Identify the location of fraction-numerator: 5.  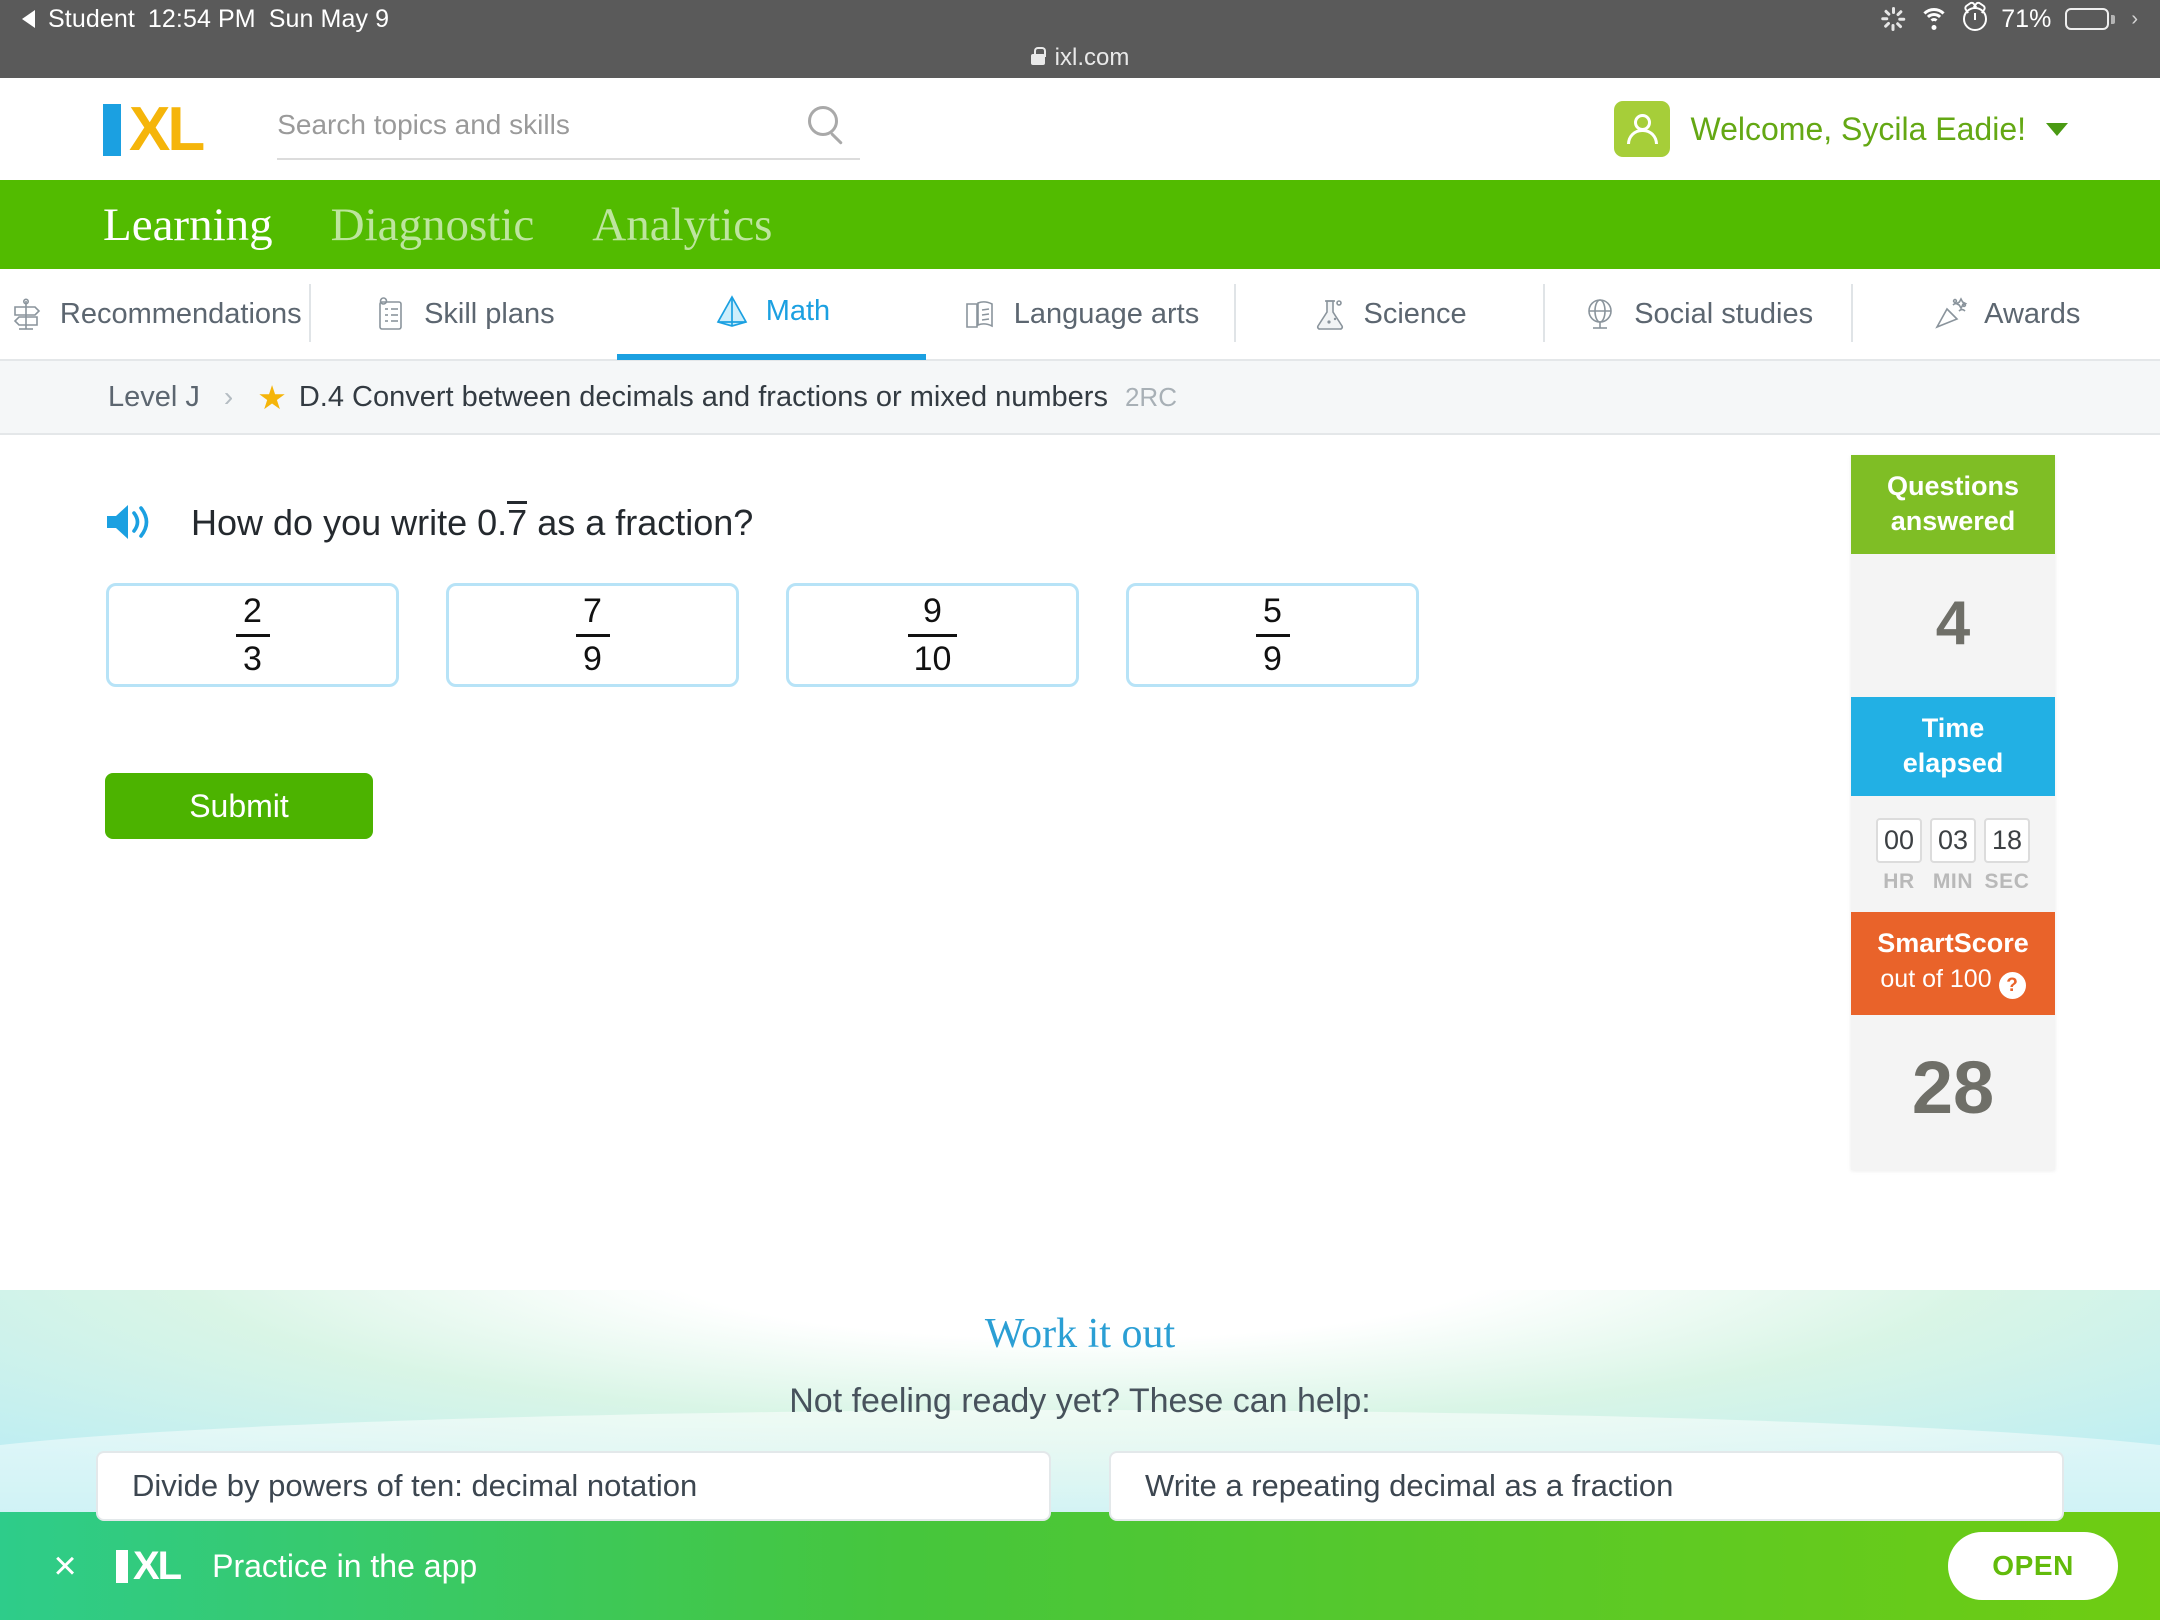
(1272, 611).